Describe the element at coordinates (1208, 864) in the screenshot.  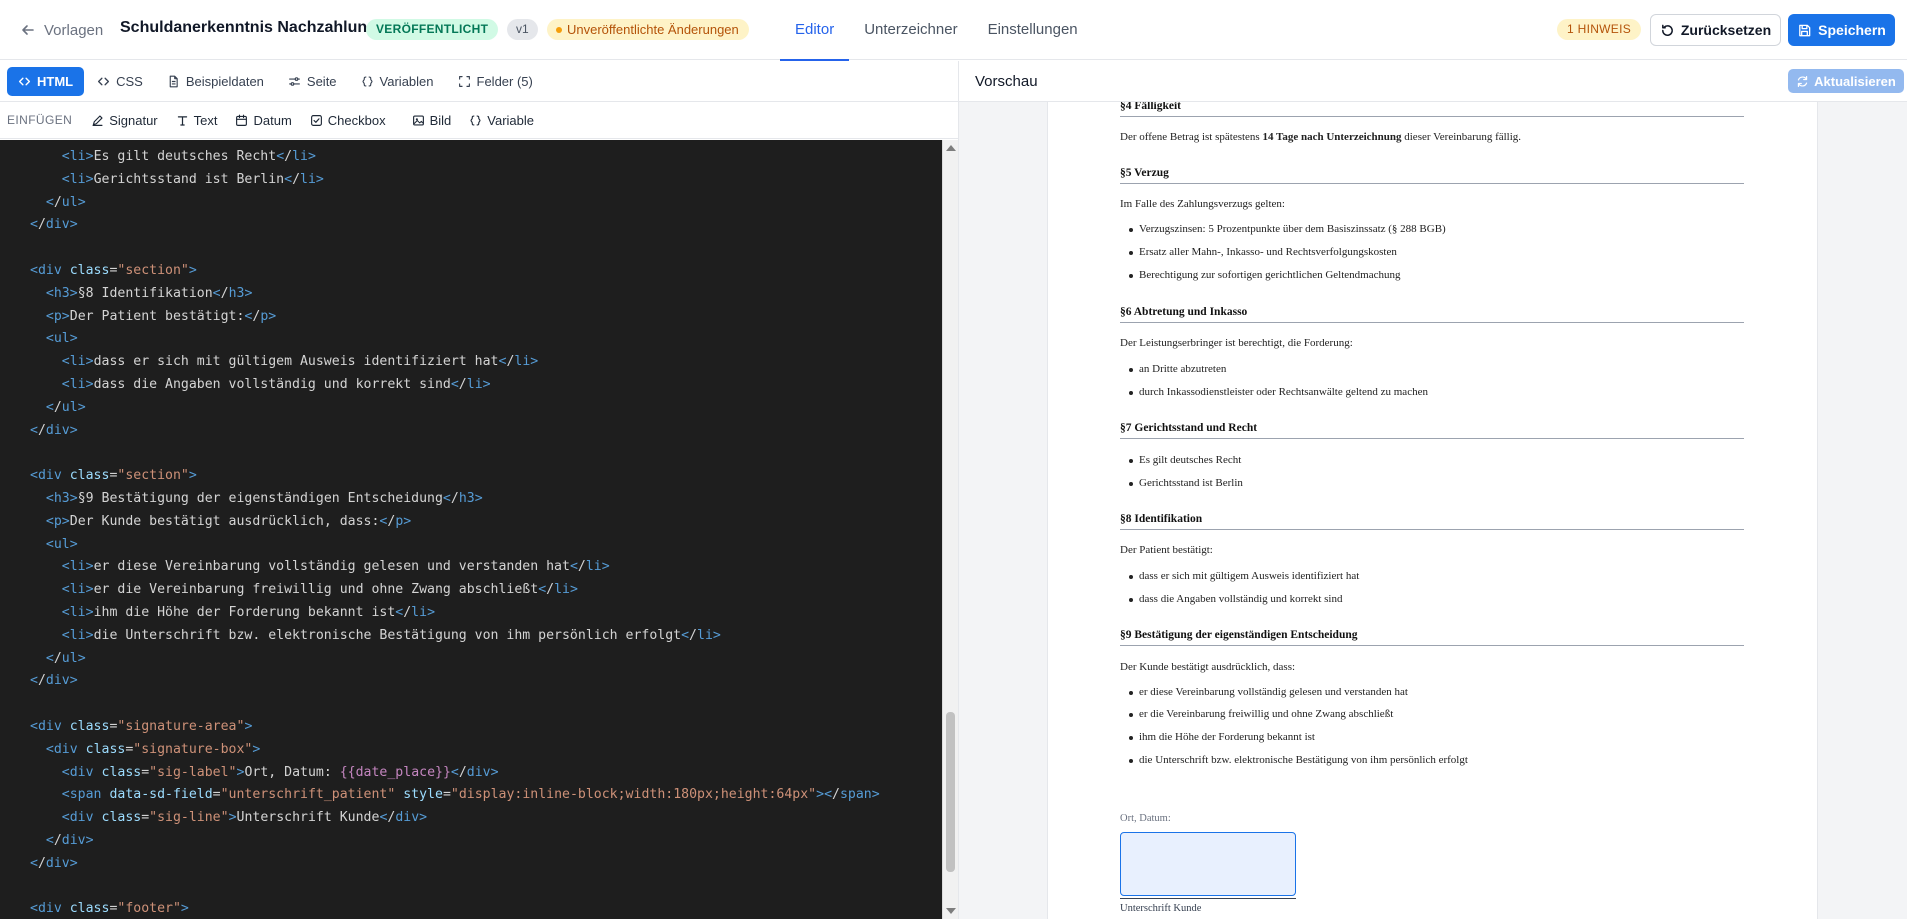
I see `signature-field` at that location.